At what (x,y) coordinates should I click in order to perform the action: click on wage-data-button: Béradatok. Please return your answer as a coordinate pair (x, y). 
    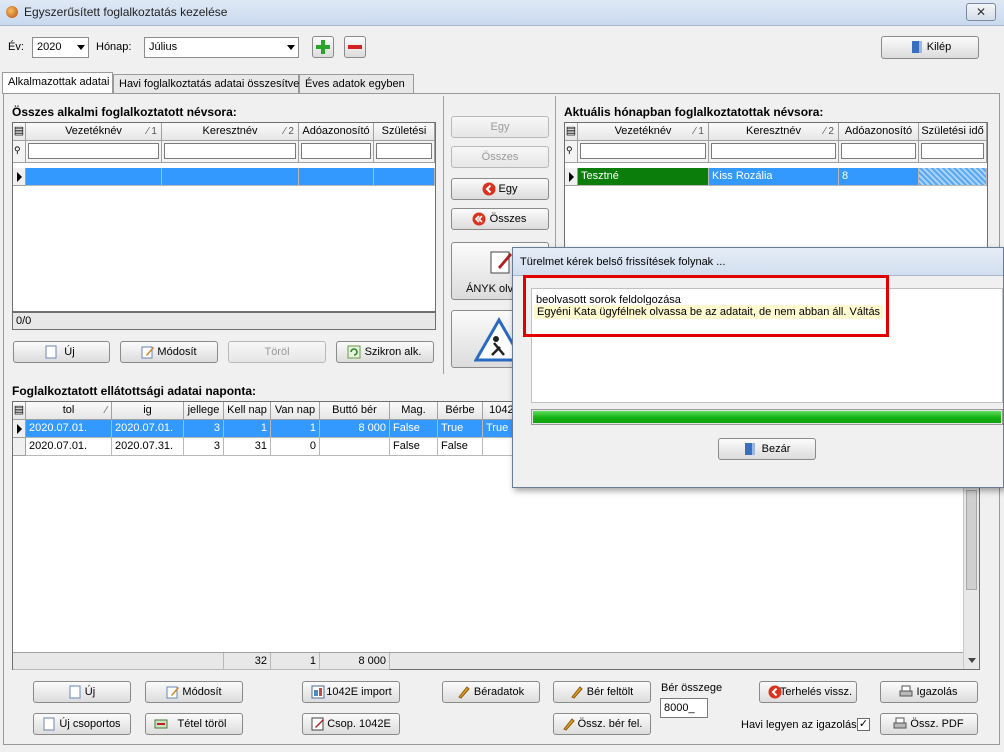
    Looking at the image, I should click on (491, 692).